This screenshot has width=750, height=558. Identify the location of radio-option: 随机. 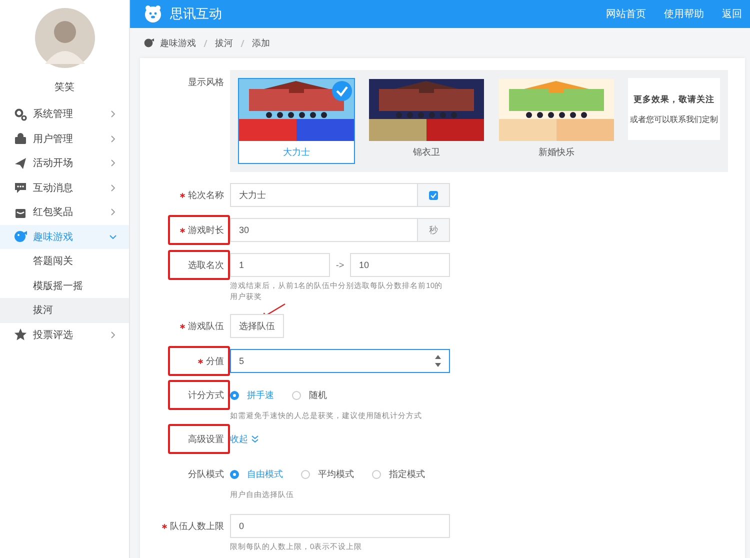
(309, 395).